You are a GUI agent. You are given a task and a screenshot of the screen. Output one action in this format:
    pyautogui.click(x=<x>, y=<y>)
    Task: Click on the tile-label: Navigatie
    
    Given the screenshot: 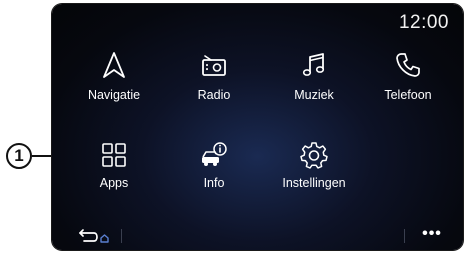 What is the action you would take?
    pyautogui.click(x=114, y=95)
    